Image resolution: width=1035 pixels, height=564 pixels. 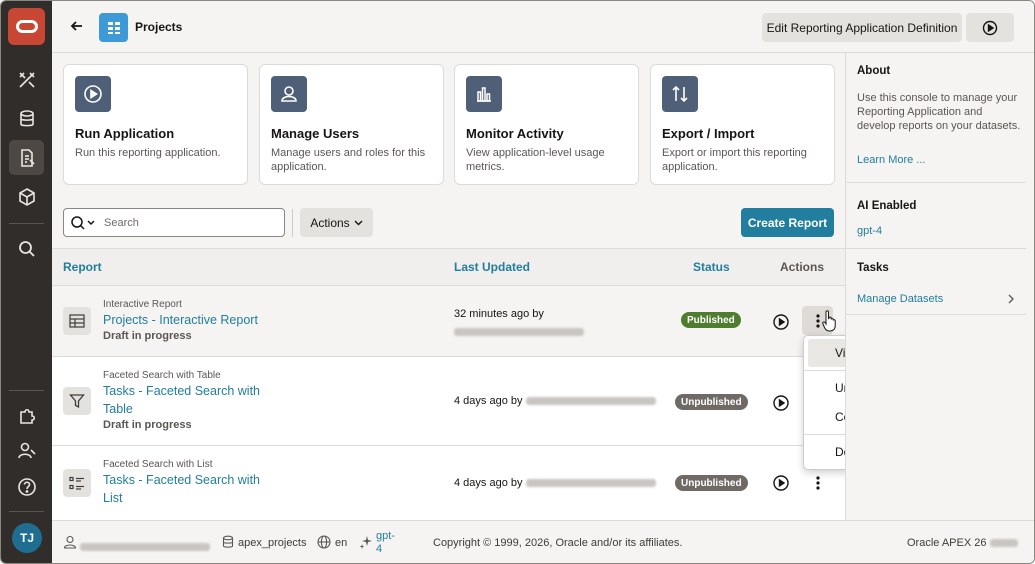 What do you see at coordinates (385, 536) in the screenshot?
I see `ai-model-footer-line: gpt-` at bounding box center [385, 536].